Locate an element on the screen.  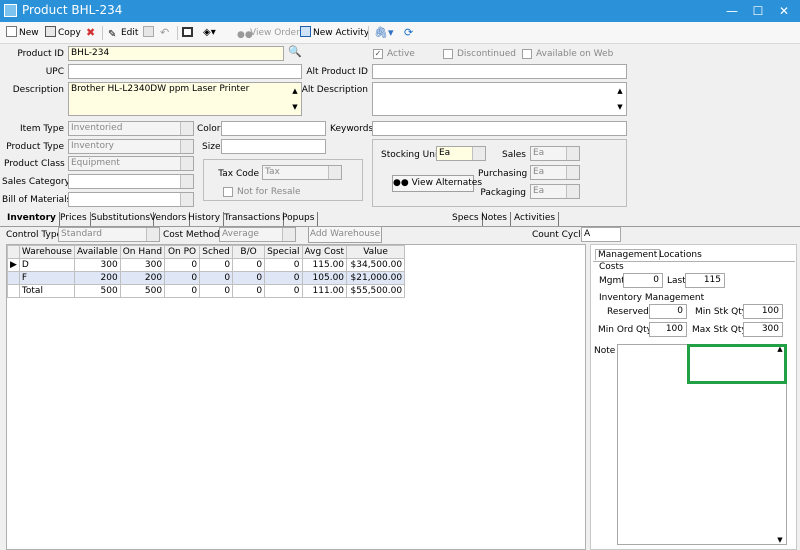
upc-field is located at coordinates (185, 71).